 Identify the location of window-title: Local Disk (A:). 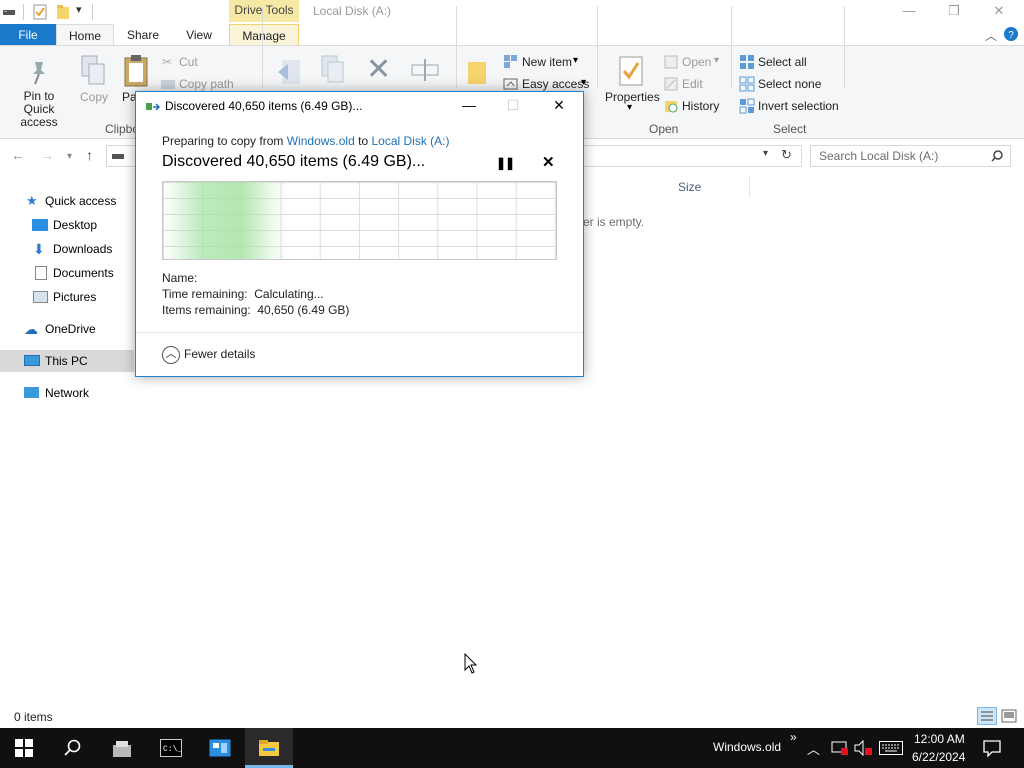
(352, 11).